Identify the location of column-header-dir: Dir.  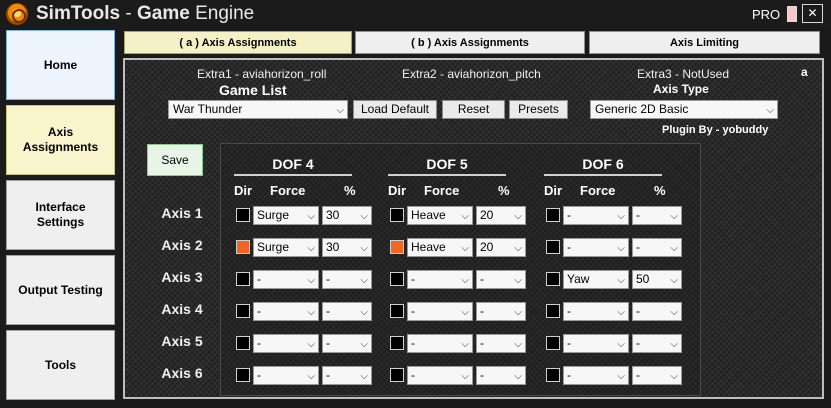
(397, 190).